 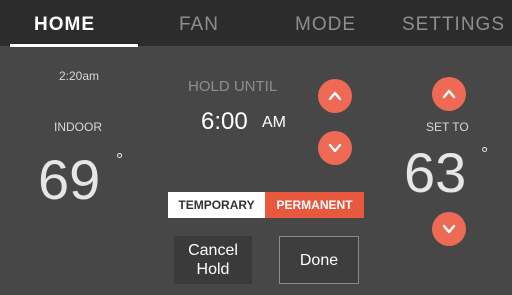 I want to click on hold-time-up-button, so click(x=335, y=96).